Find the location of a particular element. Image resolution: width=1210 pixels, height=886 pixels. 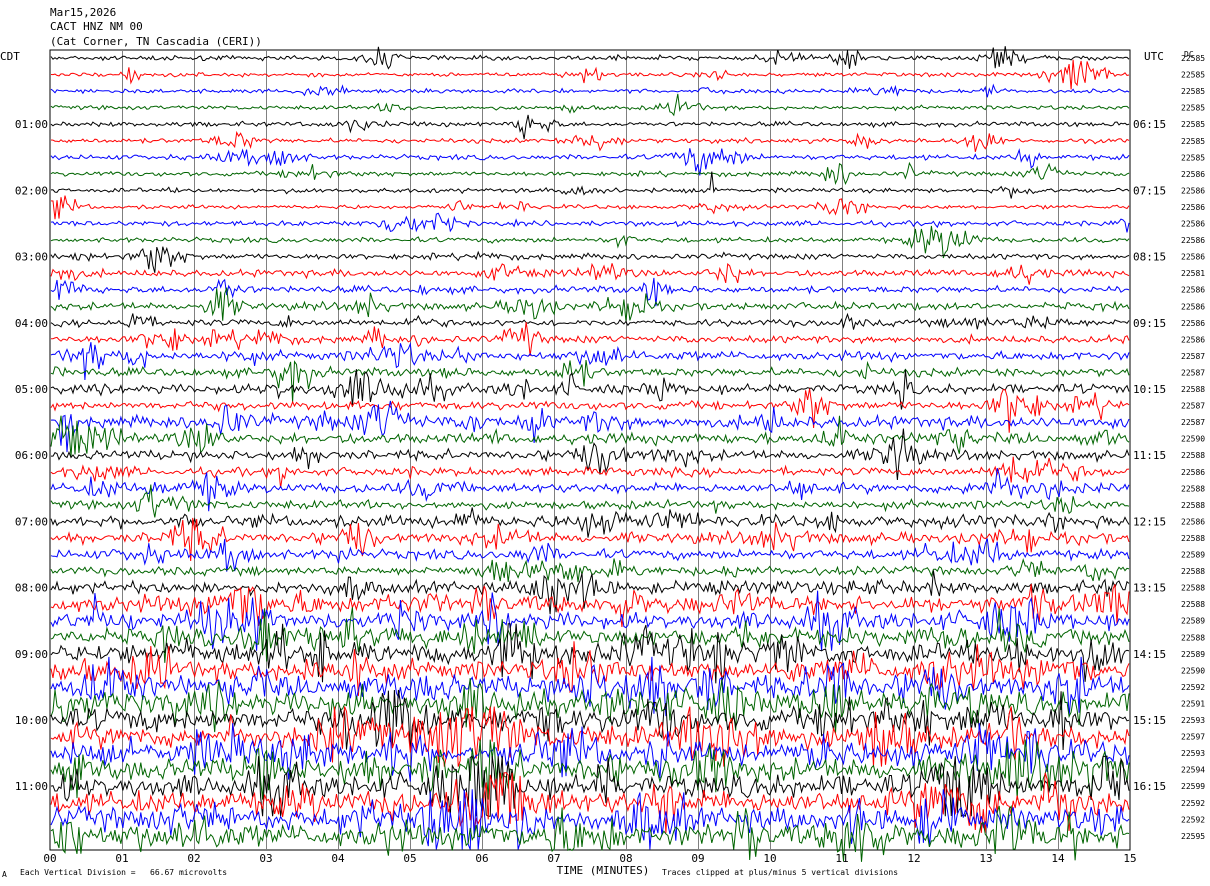

right-time-label: 09:15 is located at coordinates (1149, 323).